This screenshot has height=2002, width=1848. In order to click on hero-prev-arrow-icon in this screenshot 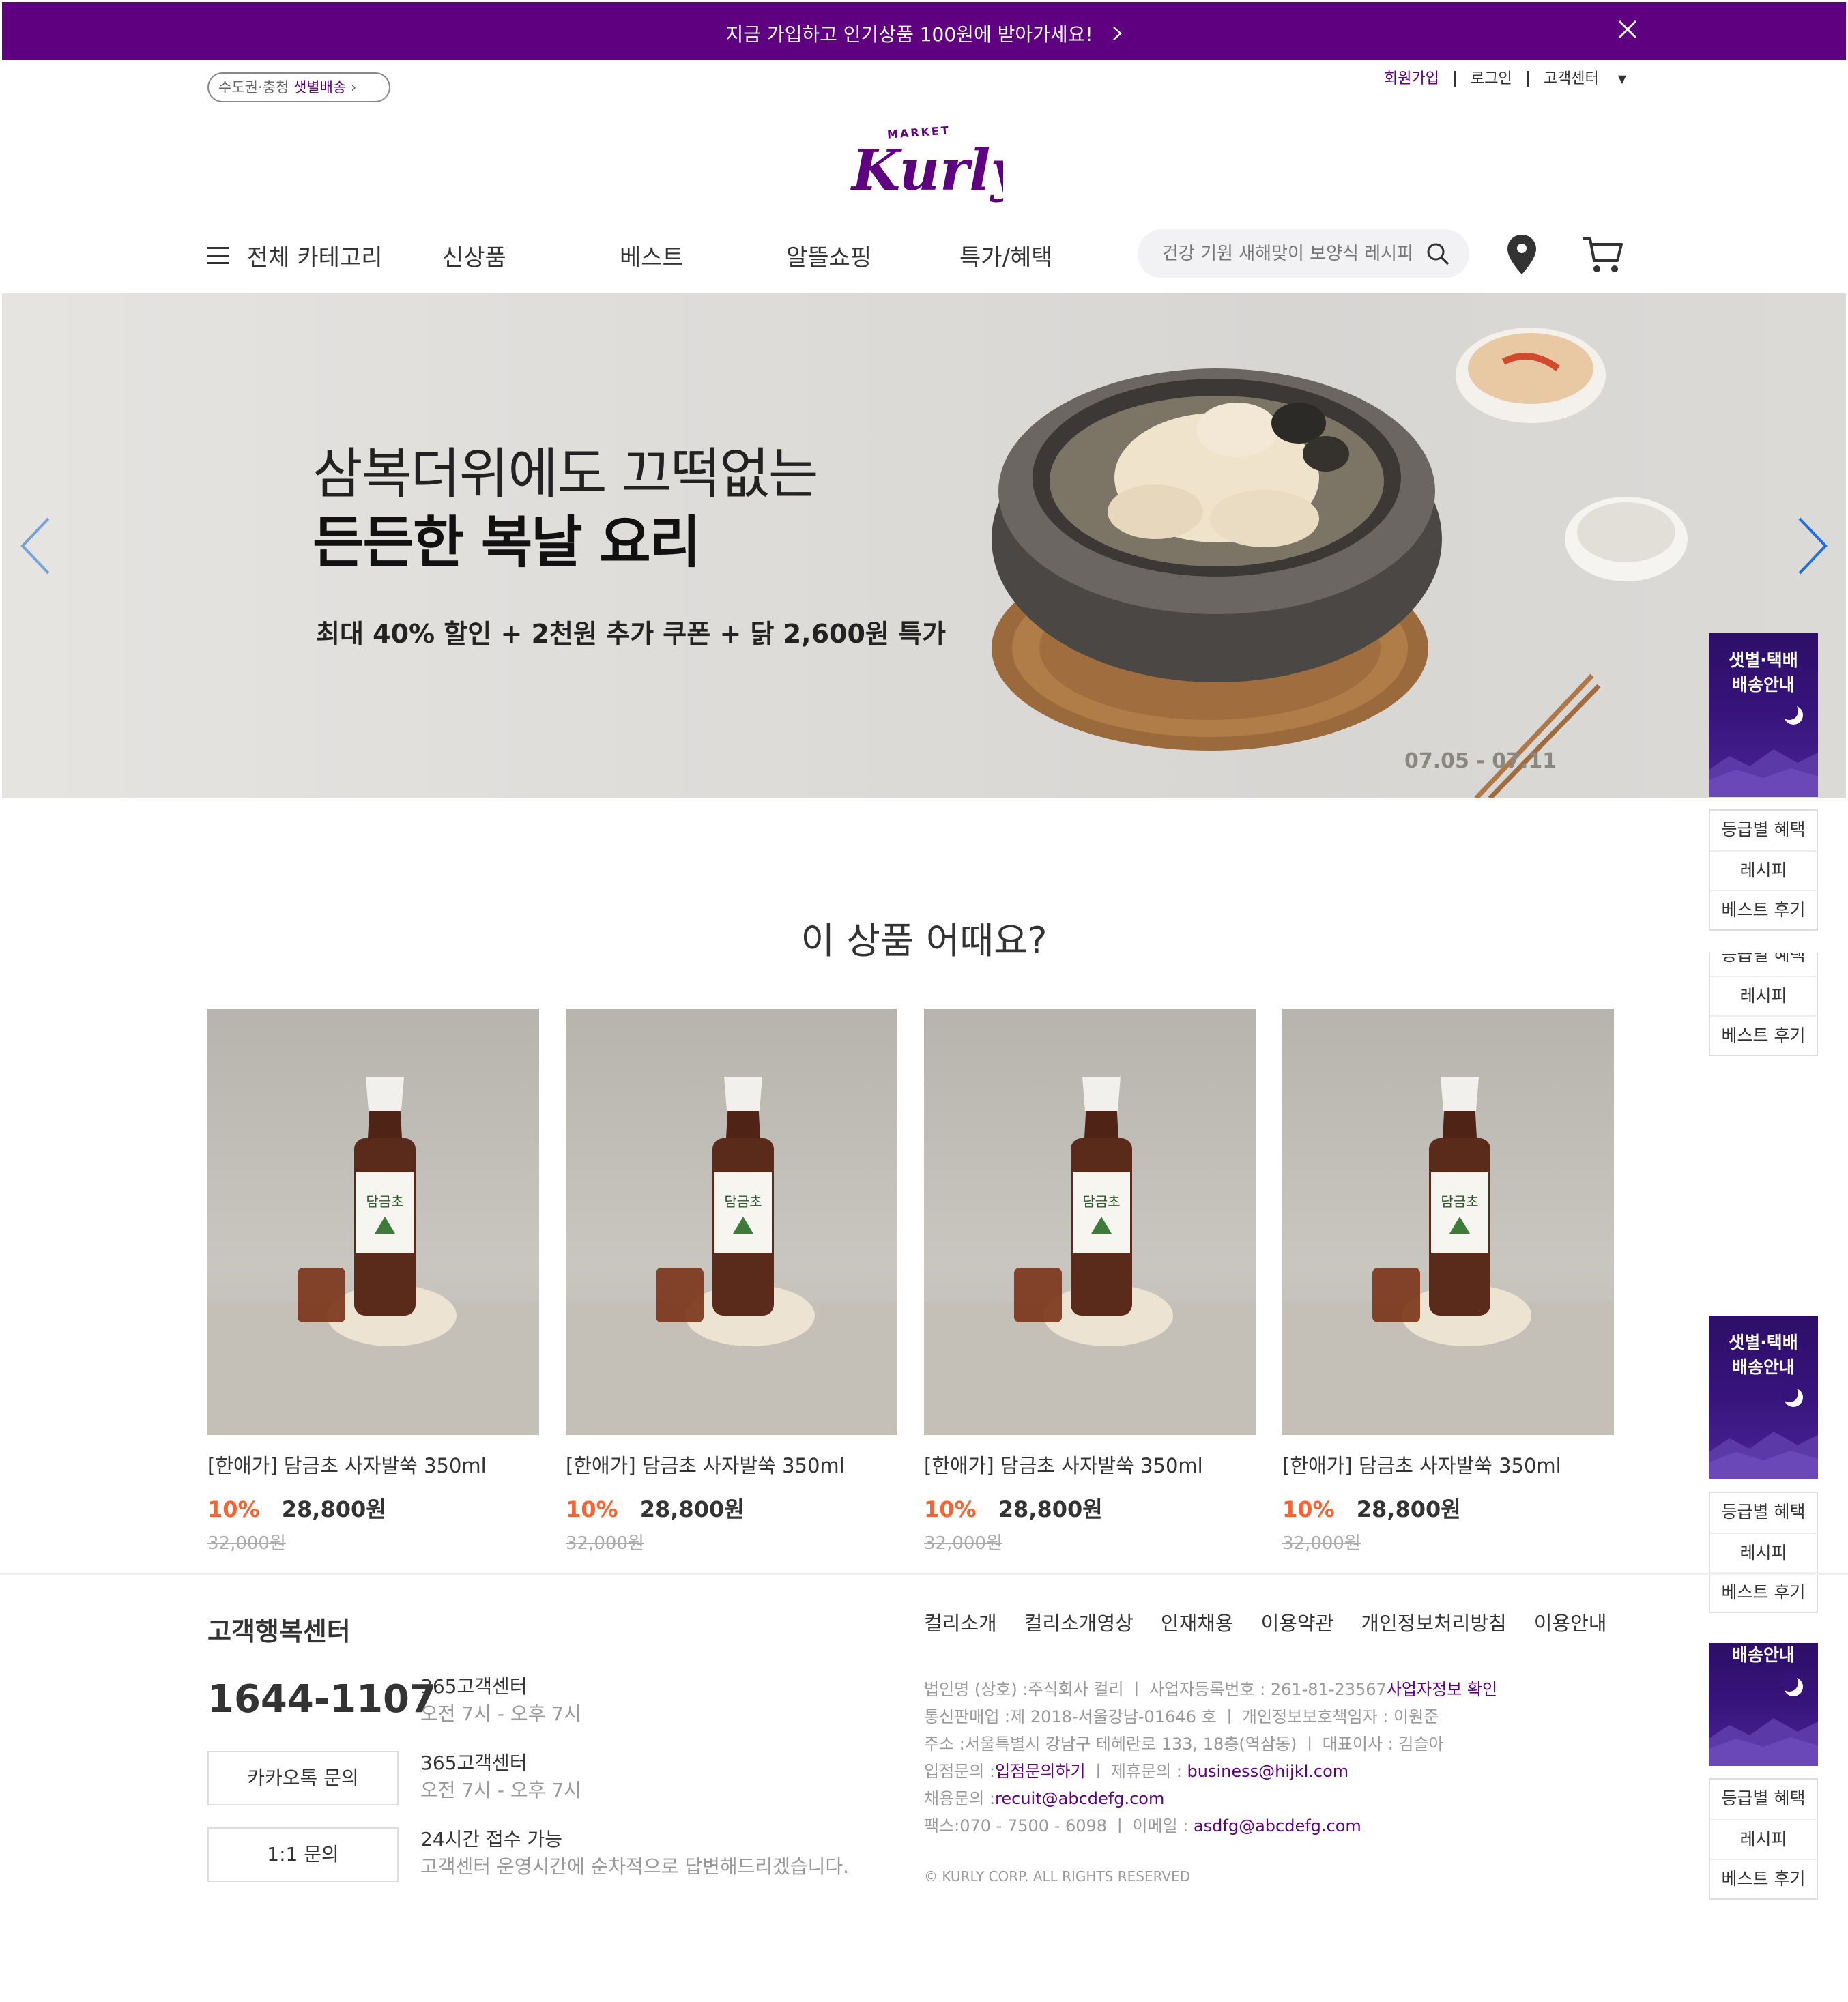, I will do `click(36, 546)`.